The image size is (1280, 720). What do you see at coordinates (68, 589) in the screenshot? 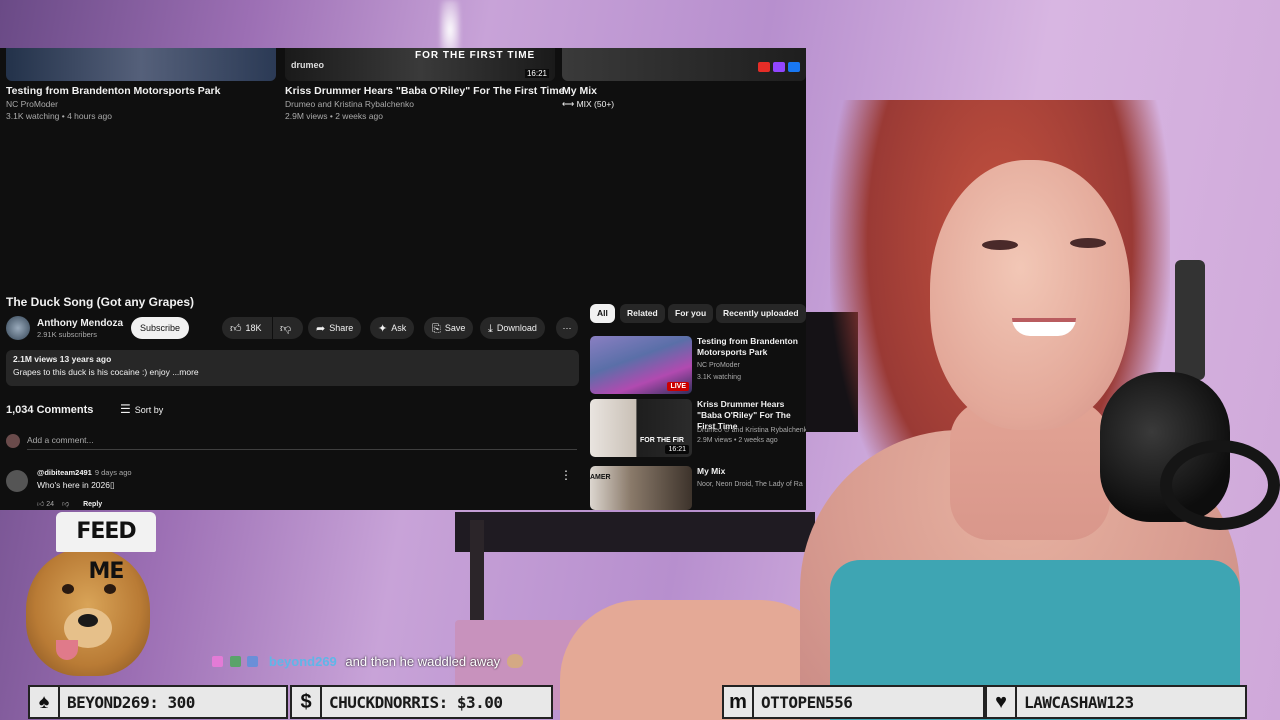
I see `dog-eye-left` at bounding box center [68, 589].